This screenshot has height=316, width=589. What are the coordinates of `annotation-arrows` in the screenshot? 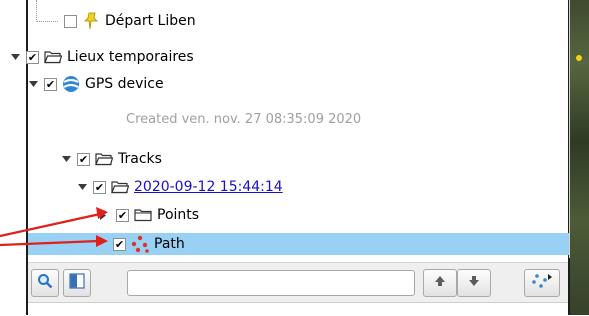 It's located at (54, 227).